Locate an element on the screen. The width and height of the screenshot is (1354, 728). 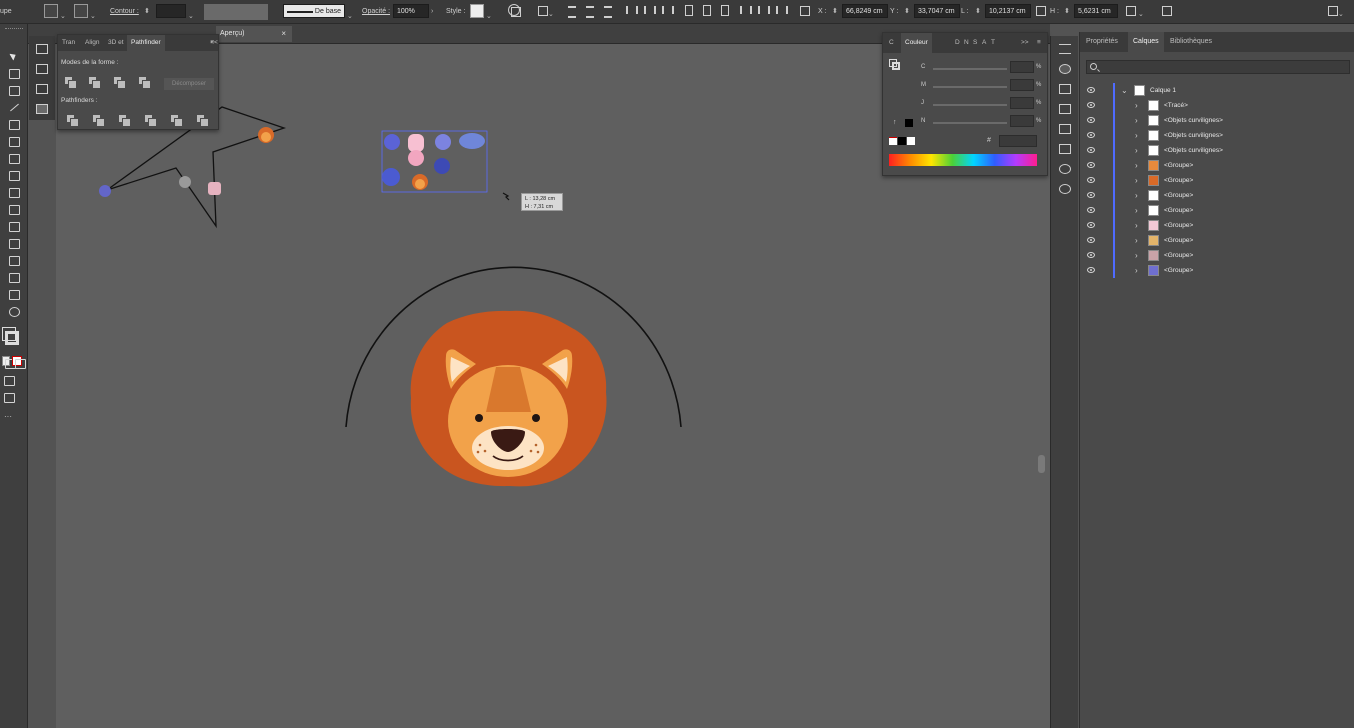
grey-animal-icon is located at coordinates (185, 182).